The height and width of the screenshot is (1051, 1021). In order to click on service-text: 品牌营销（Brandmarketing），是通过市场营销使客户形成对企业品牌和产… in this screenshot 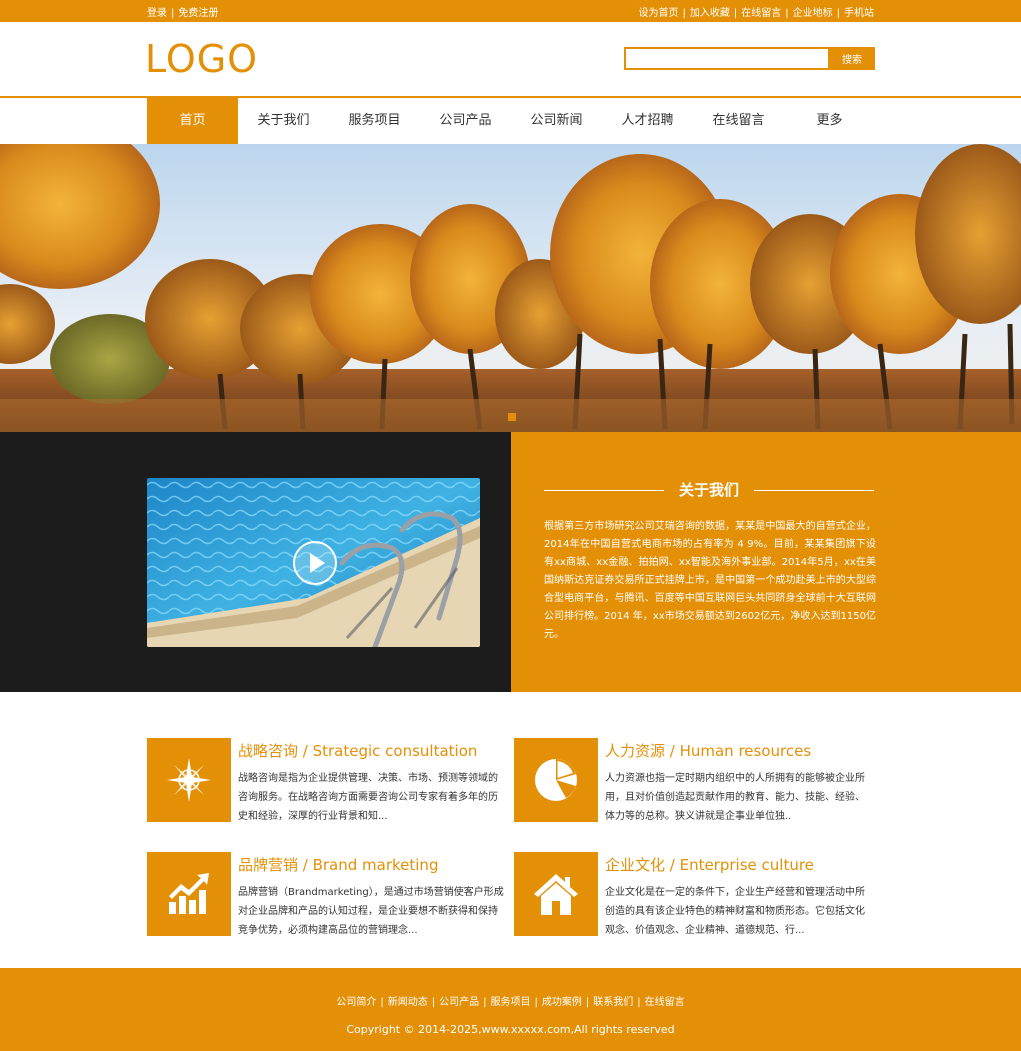, I will do `click(371, 911)`.